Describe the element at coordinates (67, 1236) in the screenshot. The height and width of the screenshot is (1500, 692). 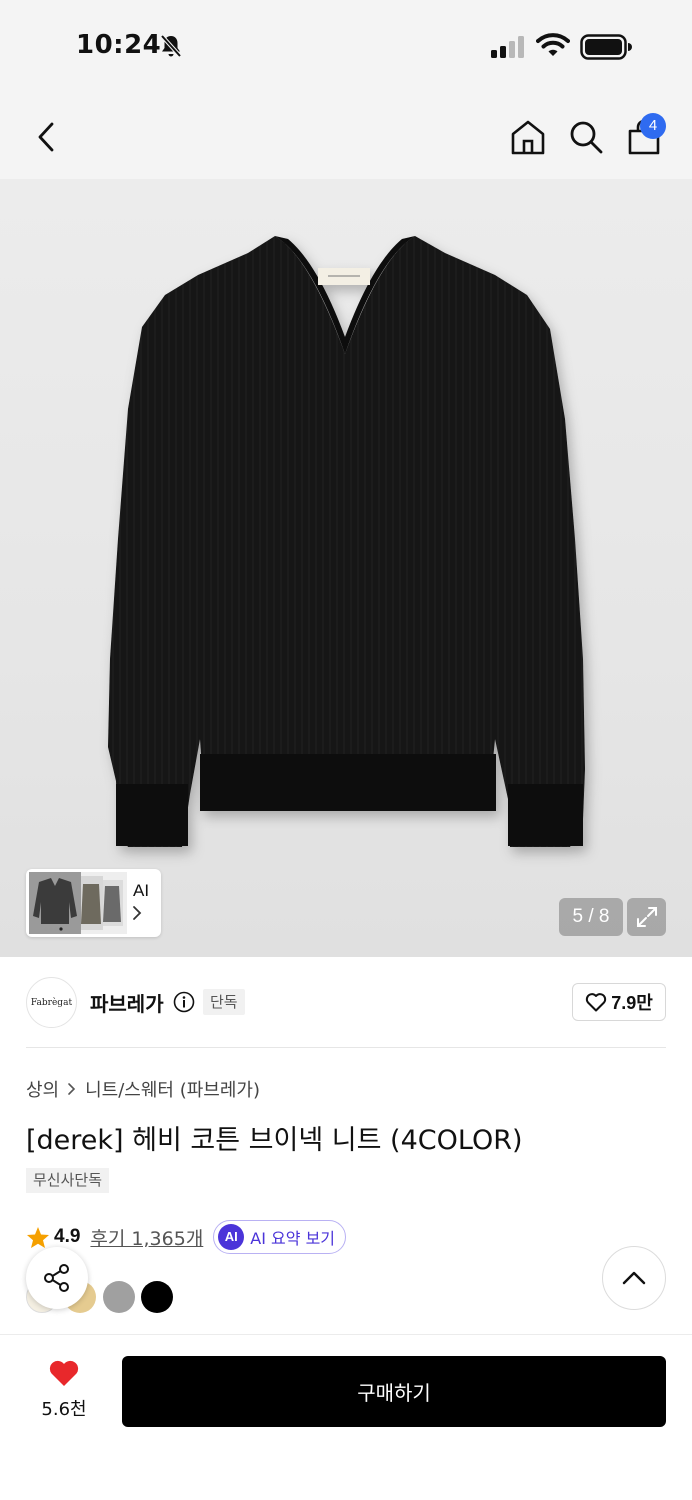
I see `rating-score: 4.9` at that location.